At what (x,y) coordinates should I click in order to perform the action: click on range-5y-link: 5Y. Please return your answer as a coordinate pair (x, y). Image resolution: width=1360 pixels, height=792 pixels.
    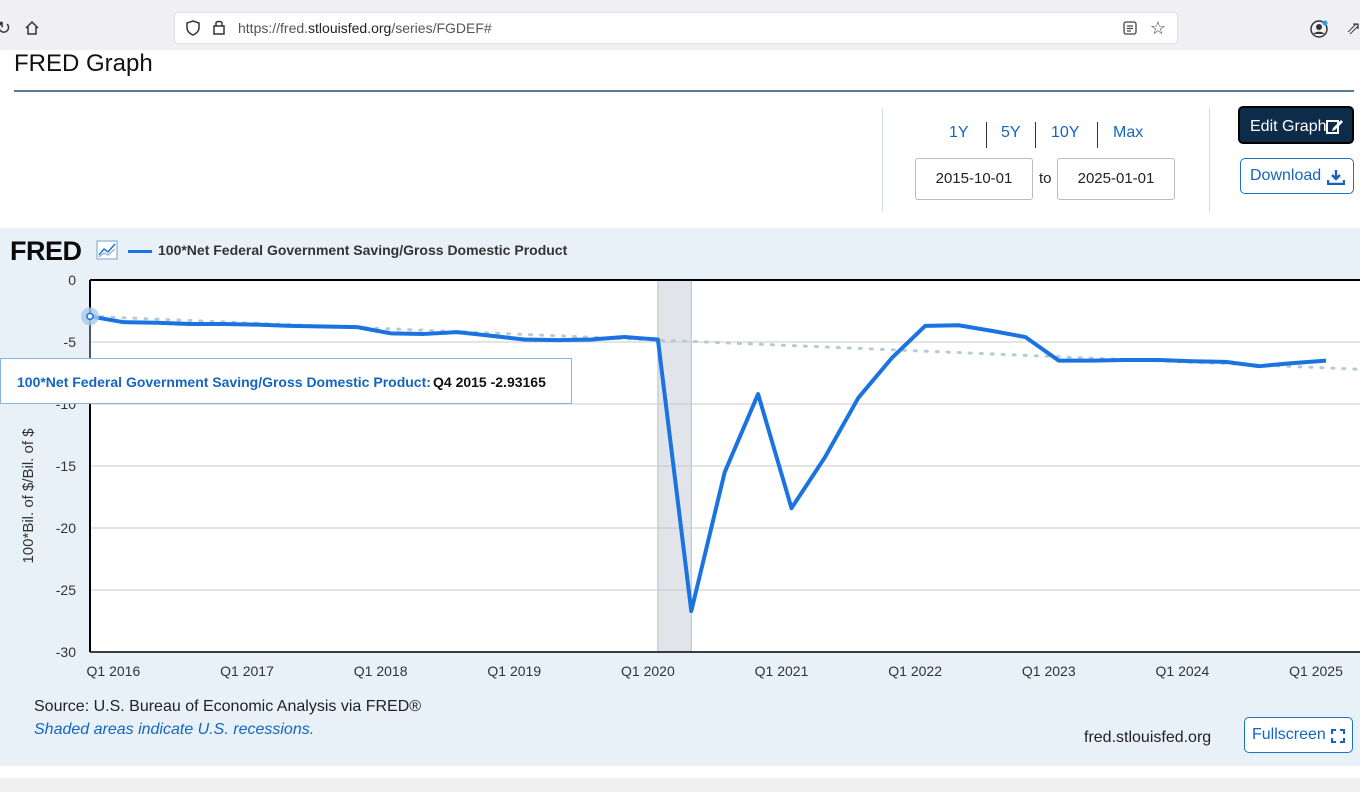
    Looking at the image, I should click on (1011, 133).